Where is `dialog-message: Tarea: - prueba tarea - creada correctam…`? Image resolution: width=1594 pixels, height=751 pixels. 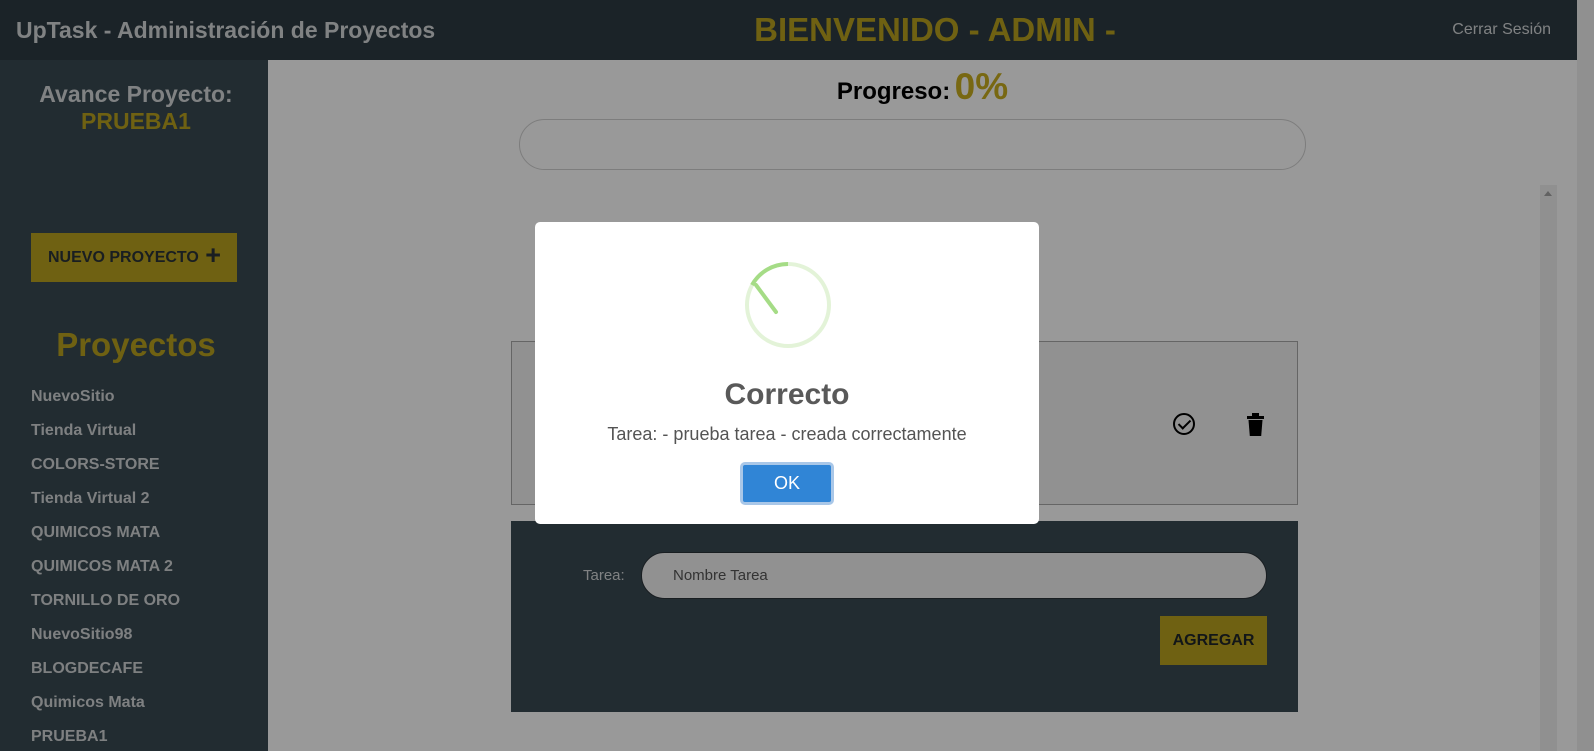
dialog-message: Tarea: - prueba tarea - creada correctam… is located at coordinates (787, 434).